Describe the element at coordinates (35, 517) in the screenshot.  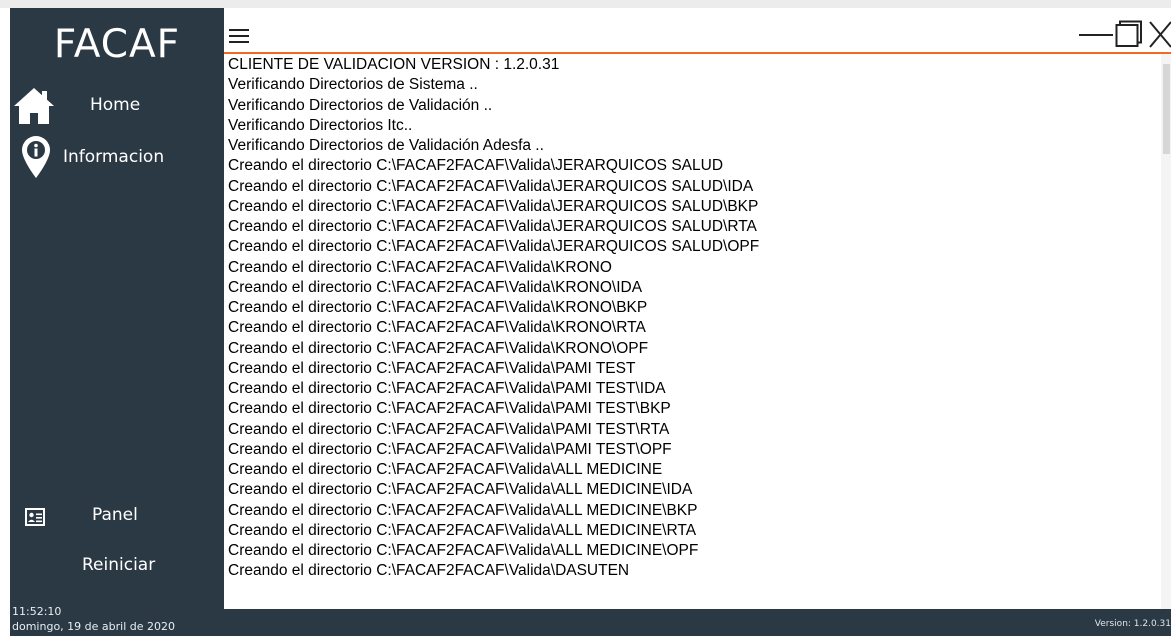
I see `id-card-icon` at that location.